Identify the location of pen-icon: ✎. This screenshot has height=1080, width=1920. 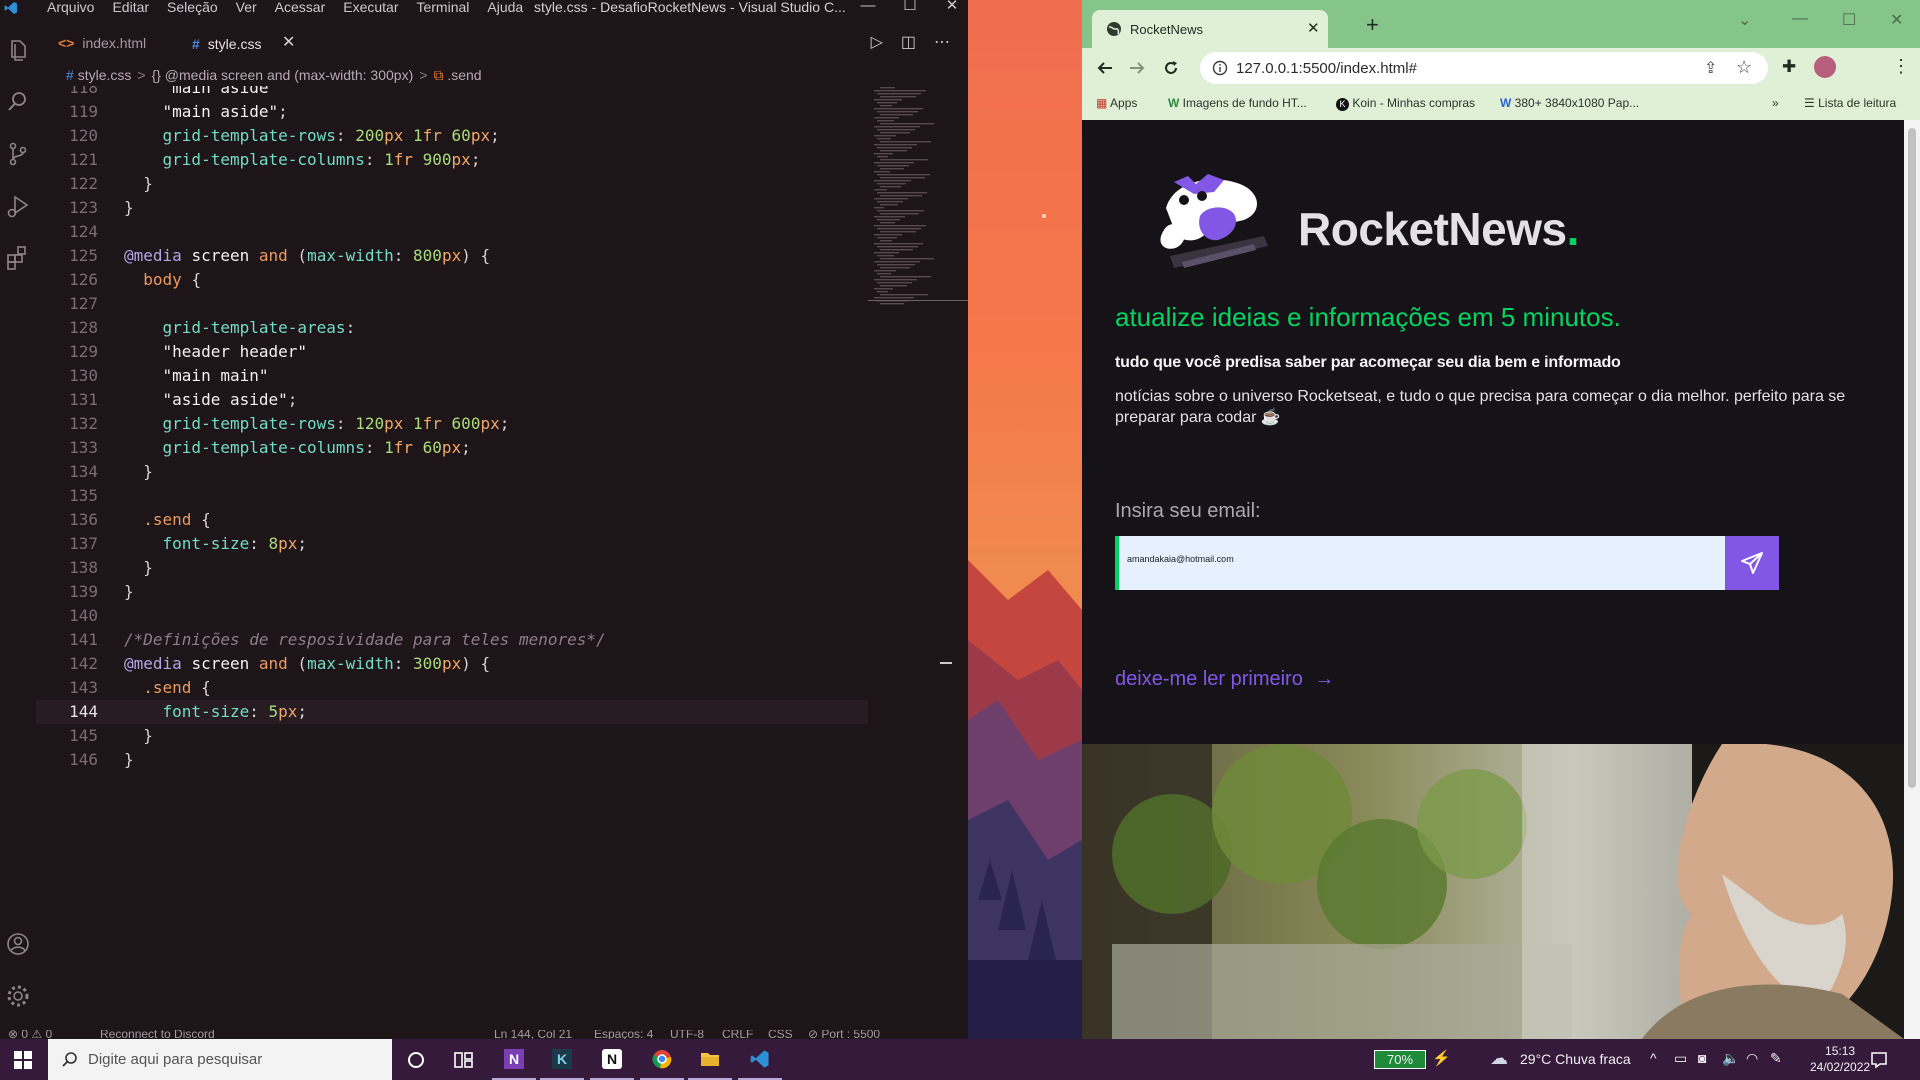
(1776, 1058).